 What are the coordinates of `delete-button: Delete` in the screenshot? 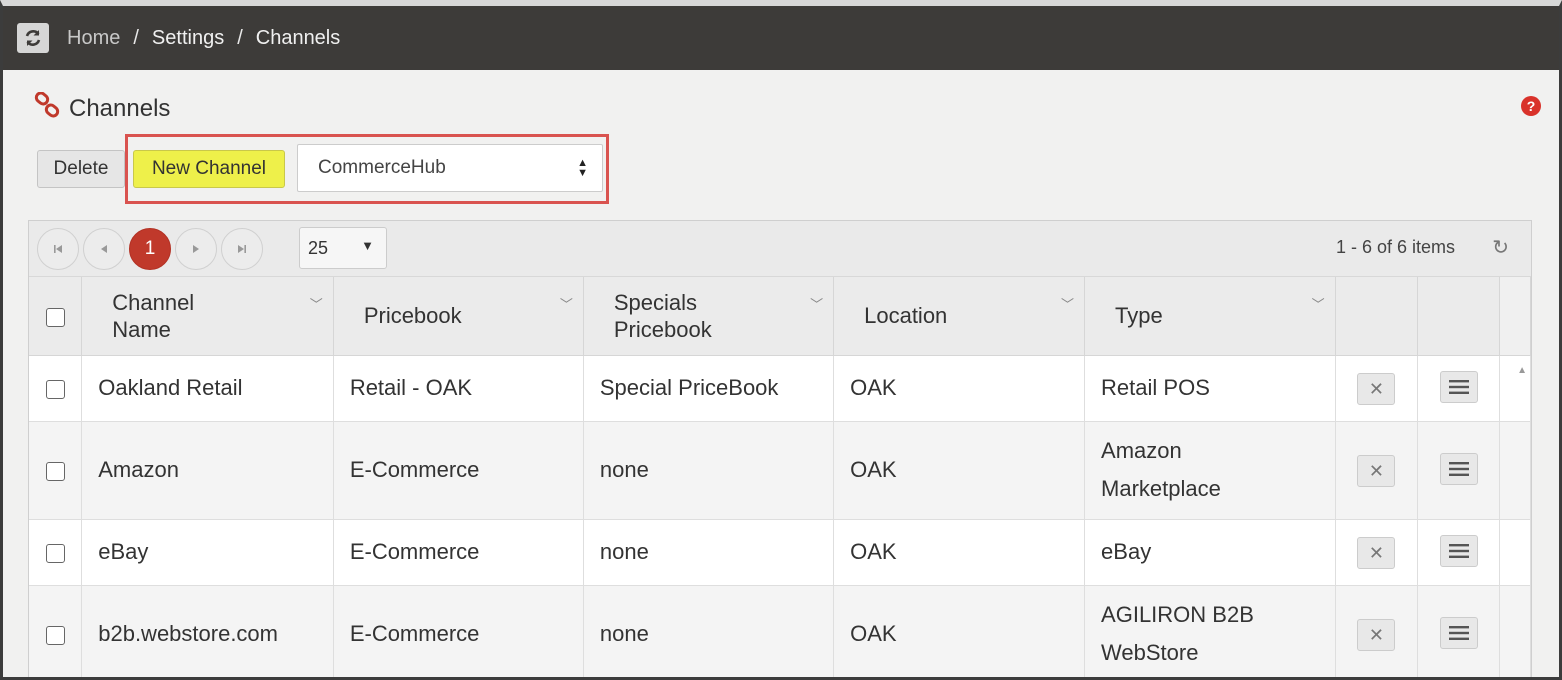 It's located at (81, 169).